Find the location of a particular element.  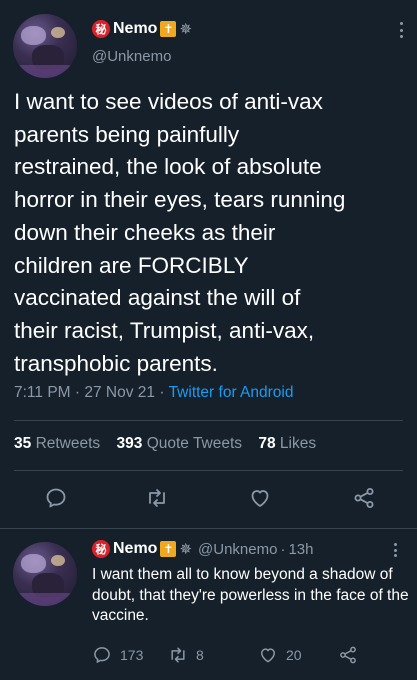

retweets-stat: 35 Retweets is located at coordinates (63, 443).